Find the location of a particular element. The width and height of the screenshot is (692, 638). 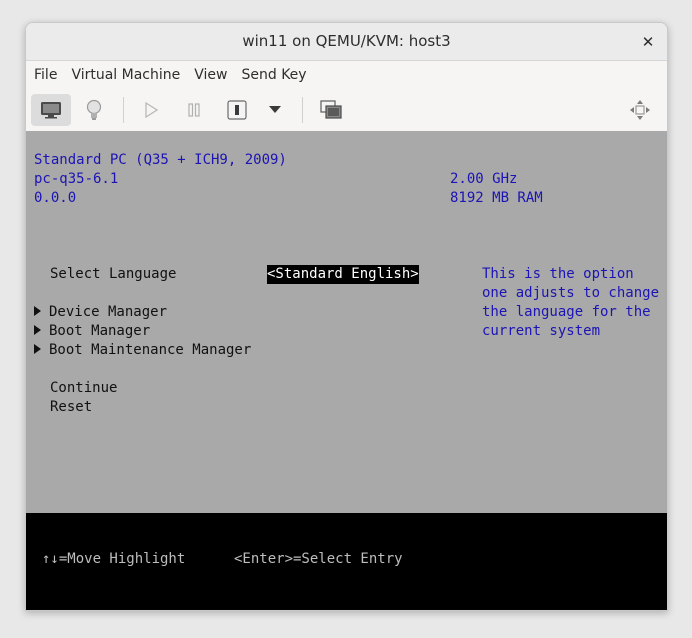

build-text: 0.0.0 is located at coordinates (55, 198).